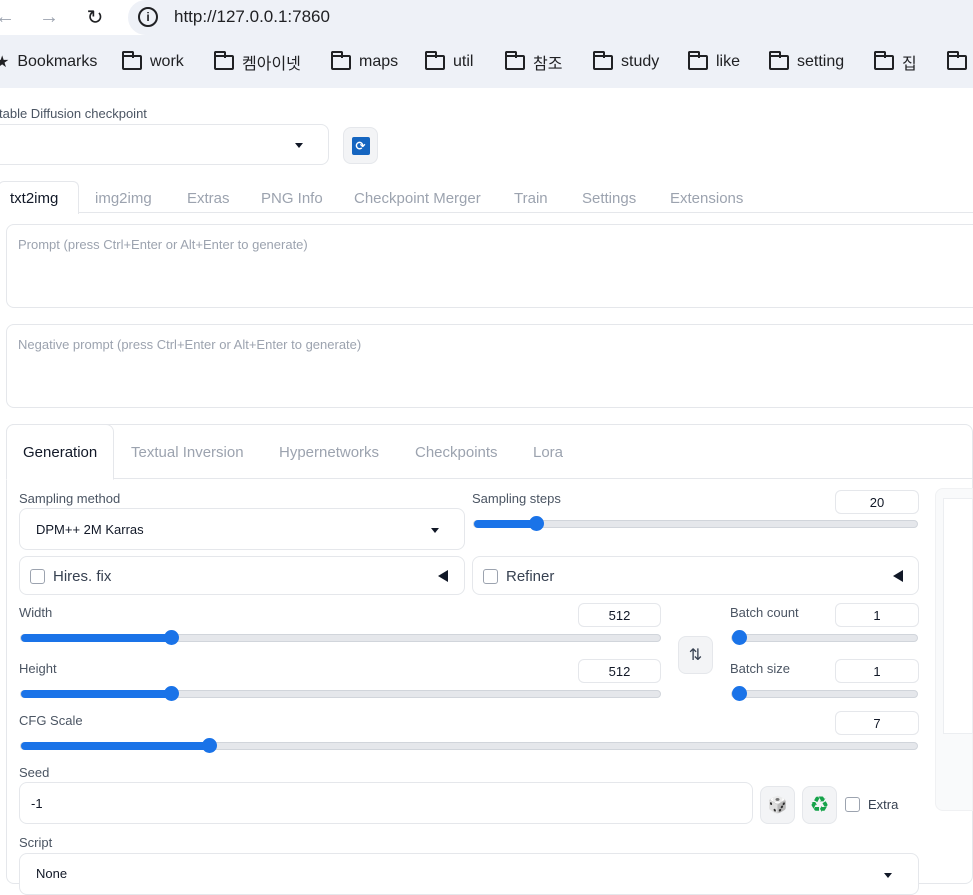 The width and height of the screenshot is (973, 895). Describe the element at coordinates (543, 478) in the screenshot. I see `gen-tabs-divider` at that location.